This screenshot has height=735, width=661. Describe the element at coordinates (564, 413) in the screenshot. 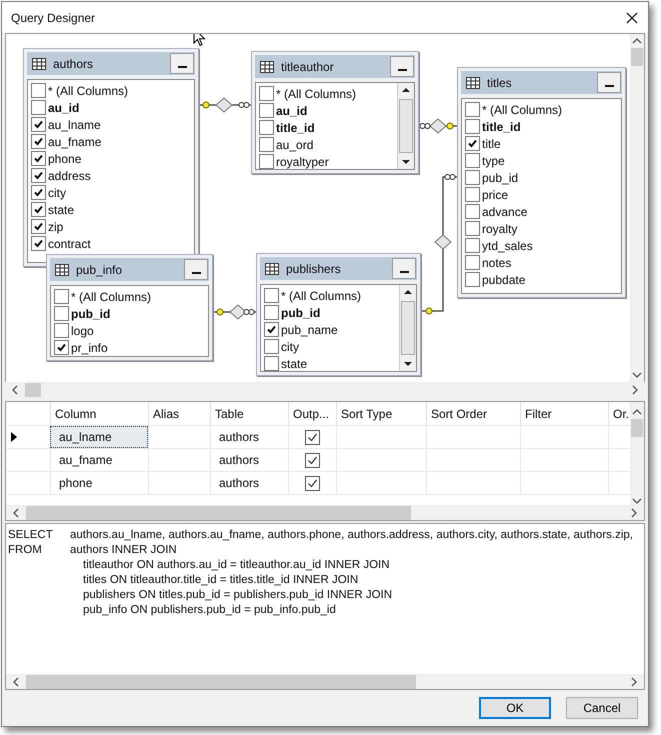

I see `column-header: Filter` at that location.